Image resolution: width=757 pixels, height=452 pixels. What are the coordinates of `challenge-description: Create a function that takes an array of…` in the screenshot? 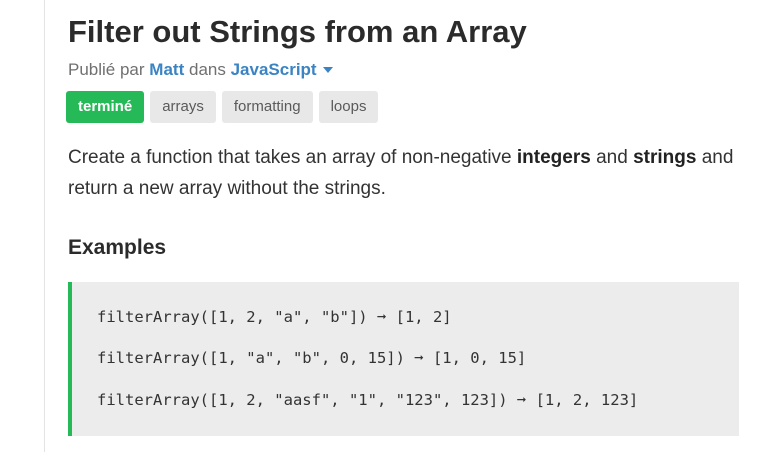 It's located at (404, 173).